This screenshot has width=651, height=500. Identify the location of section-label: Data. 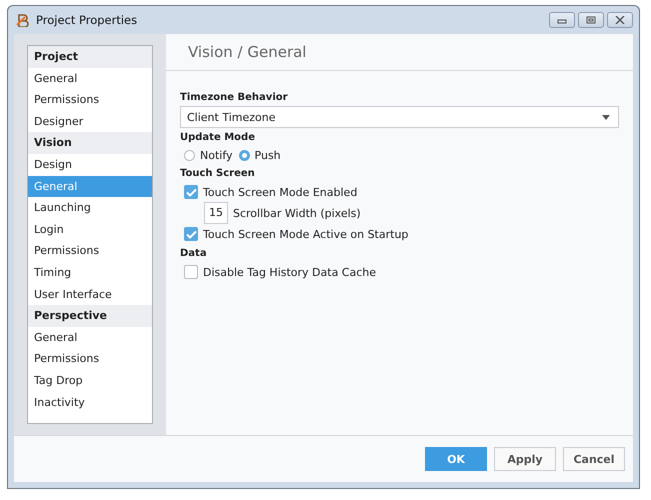
(194, 253).